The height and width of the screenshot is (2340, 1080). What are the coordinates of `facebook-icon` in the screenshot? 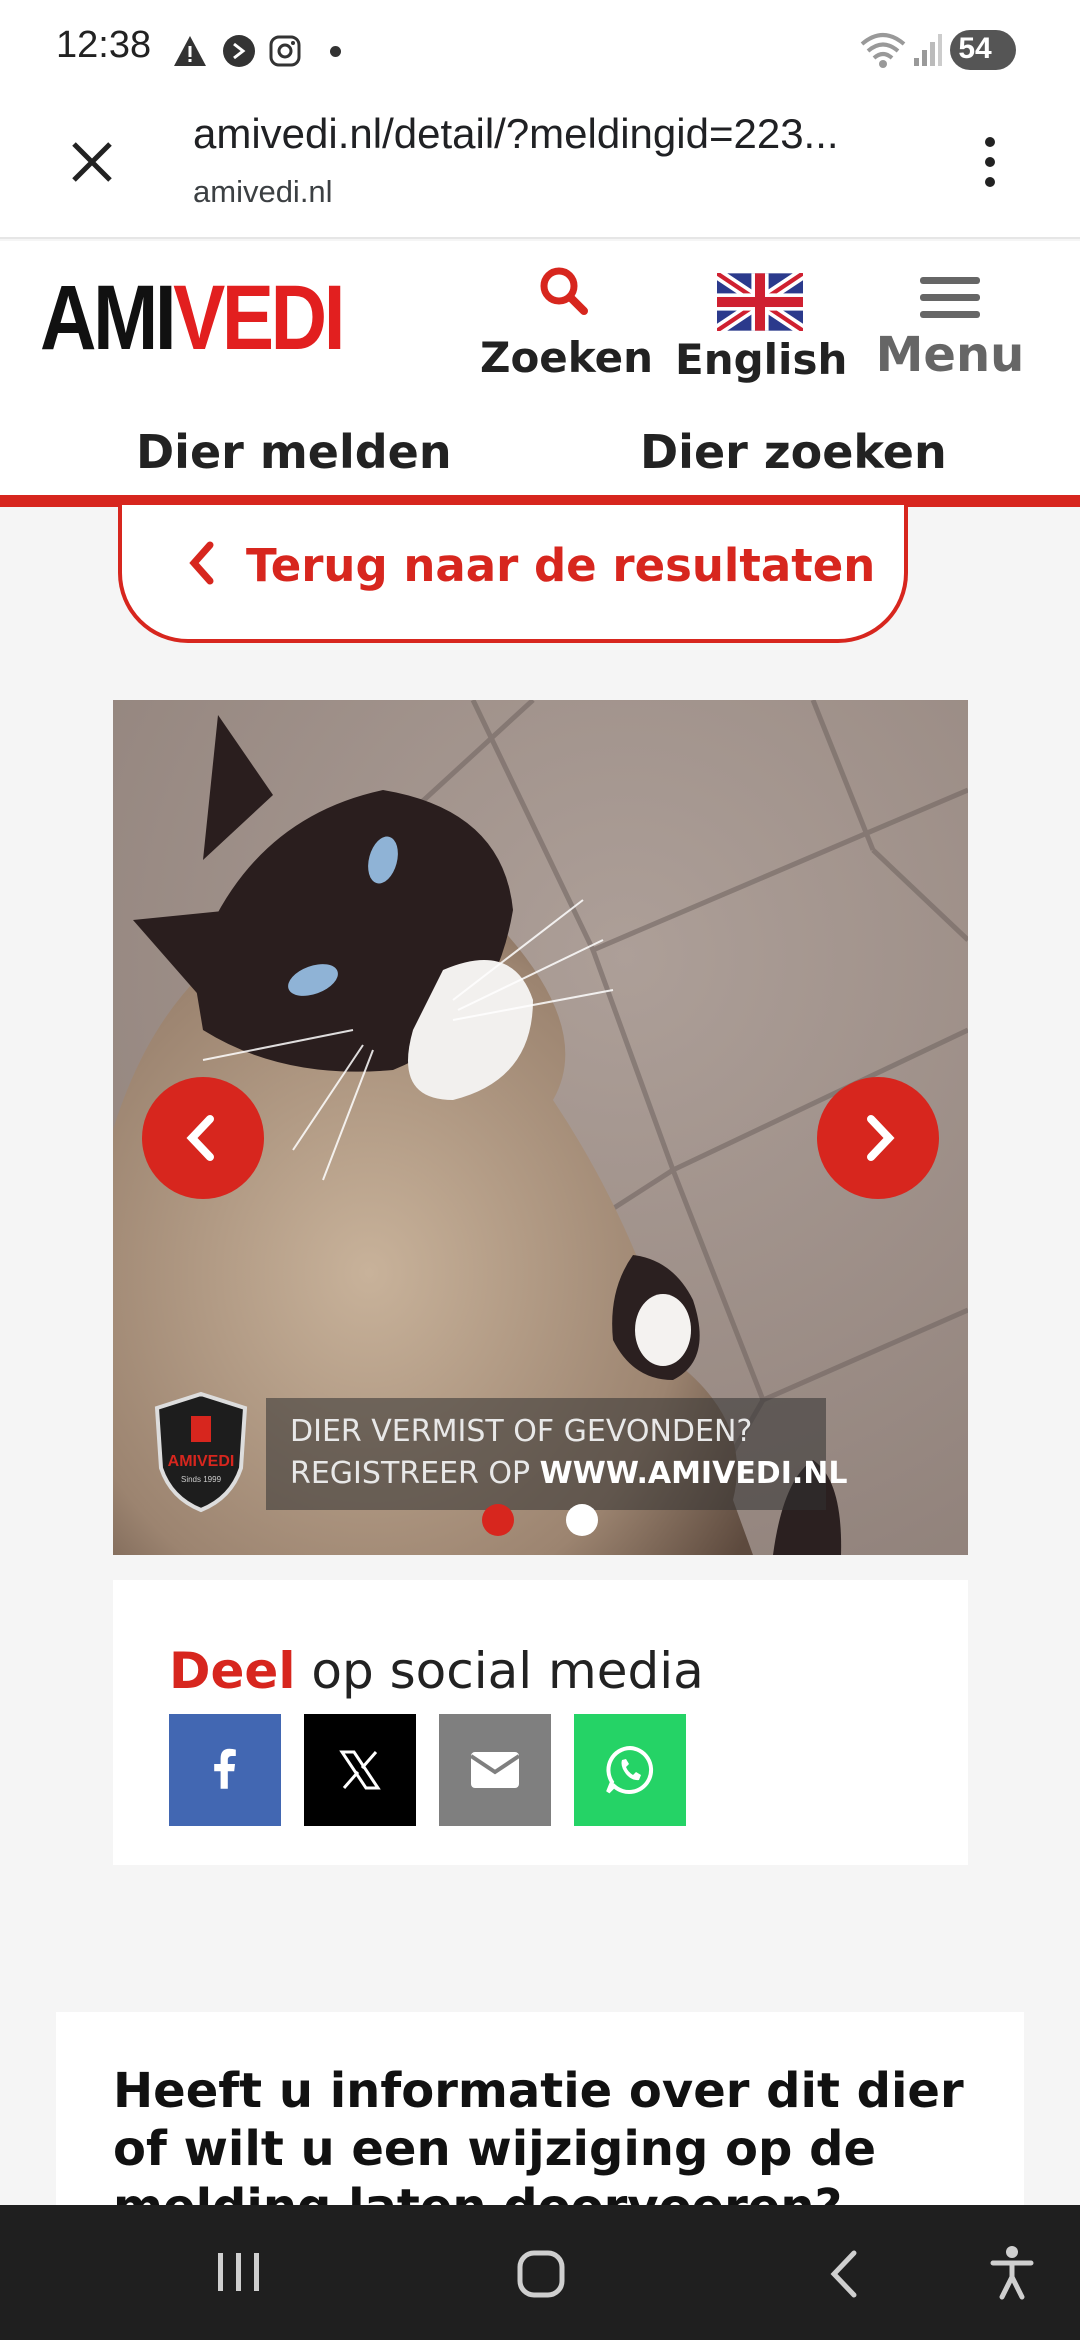 It's located at (225, 1768).